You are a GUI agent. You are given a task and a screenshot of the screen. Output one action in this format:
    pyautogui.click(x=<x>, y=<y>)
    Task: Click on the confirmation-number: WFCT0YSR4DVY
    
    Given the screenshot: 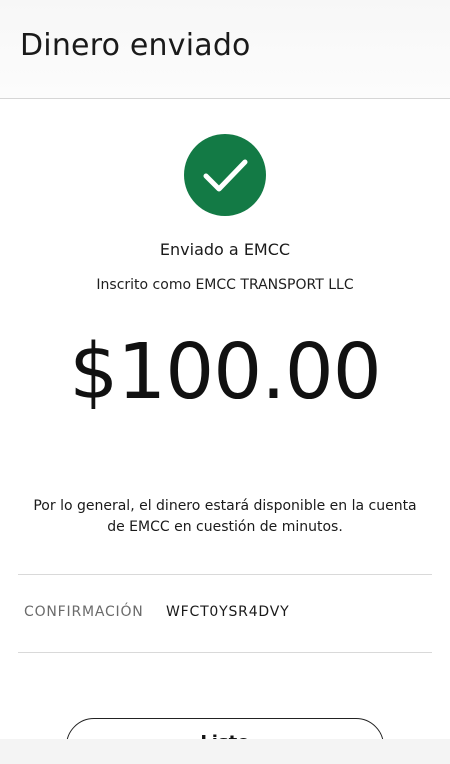 What is the action you would take?
    pyautogui.click(x=228, y=612)
    